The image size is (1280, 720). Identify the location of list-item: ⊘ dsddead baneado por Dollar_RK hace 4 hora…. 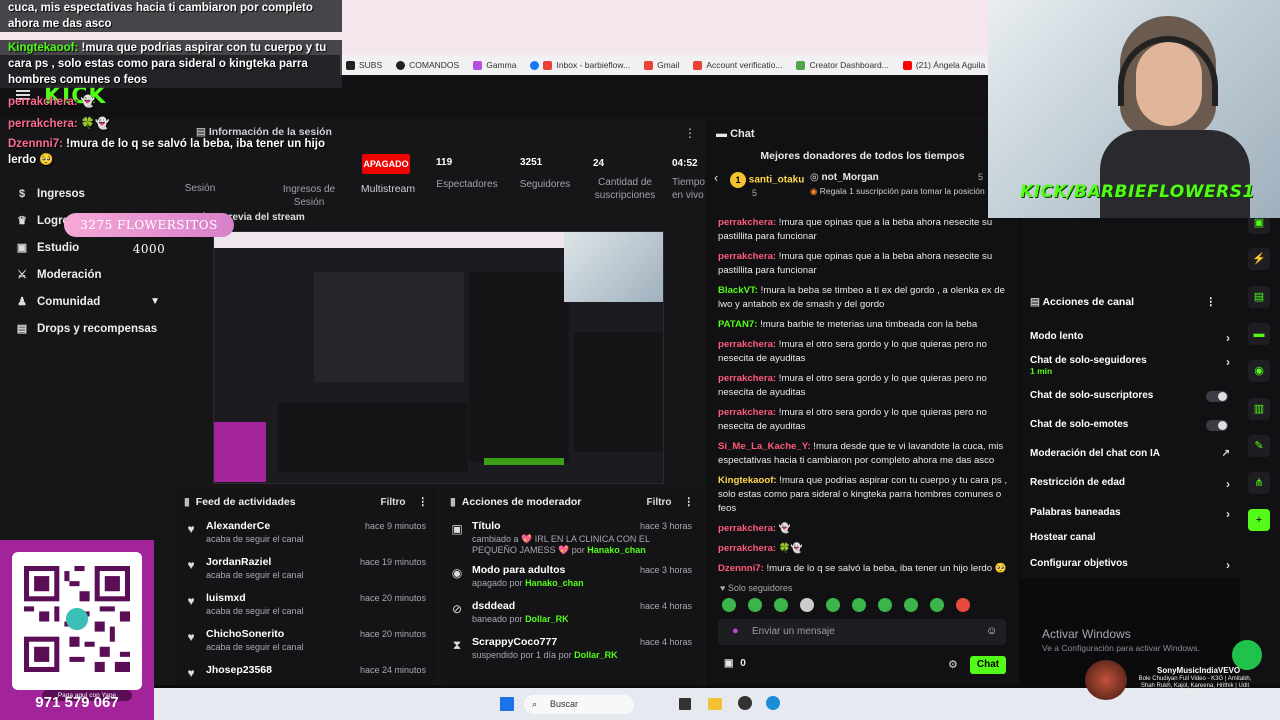
(572, 614).